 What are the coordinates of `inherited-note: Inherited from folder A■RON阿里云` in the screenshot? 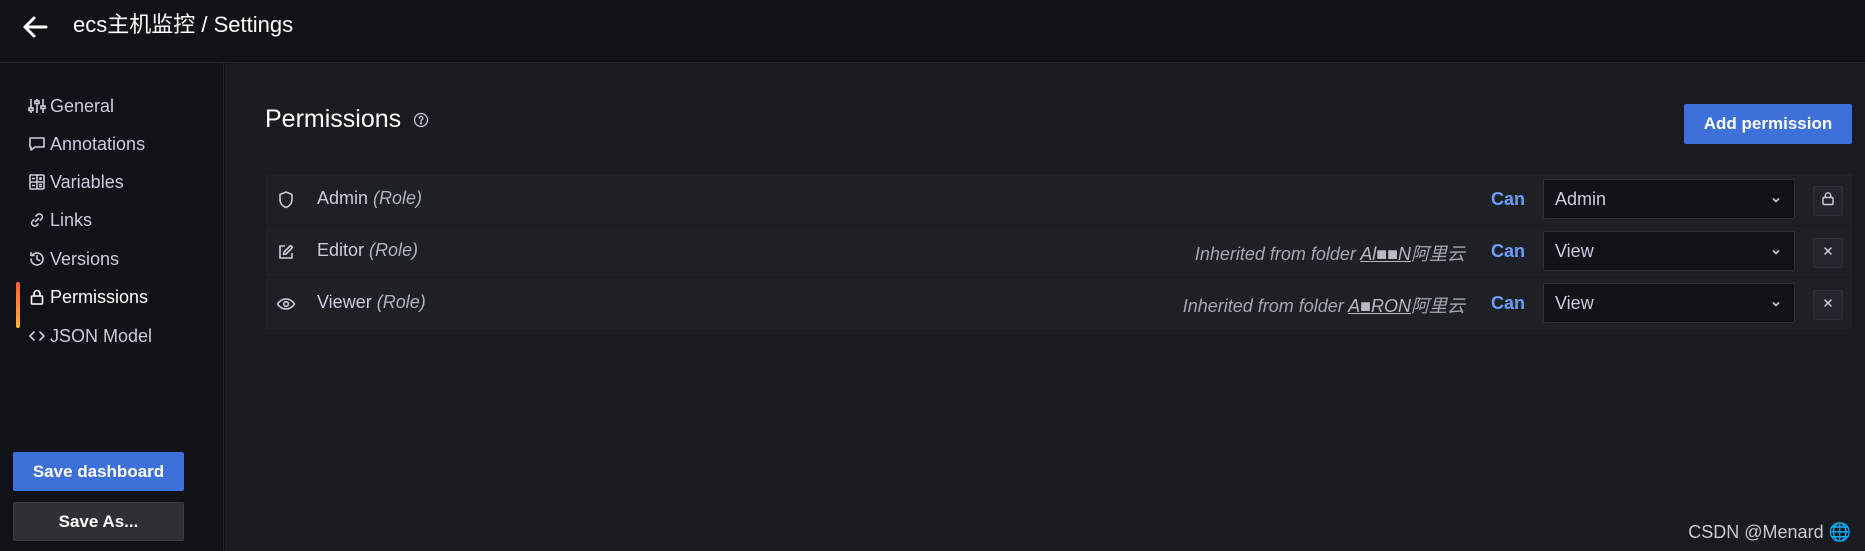 It's located at (1323, 306).